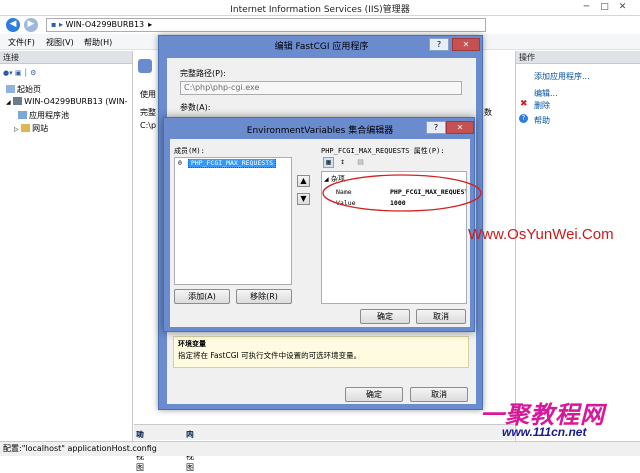 This screenshot has height=473, width=640. What do you see at coordinates (524, 104) in the screenshot?
I see `delete-icon: ✖` at bounding box center [524, 104].